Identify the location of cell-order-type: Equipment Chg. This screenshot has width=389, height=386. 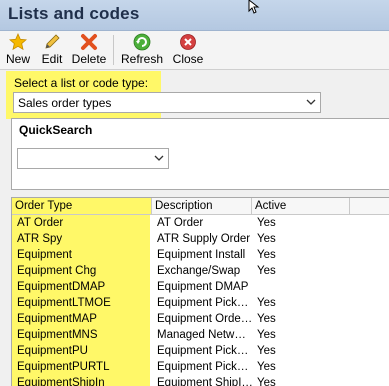
(57, 271).